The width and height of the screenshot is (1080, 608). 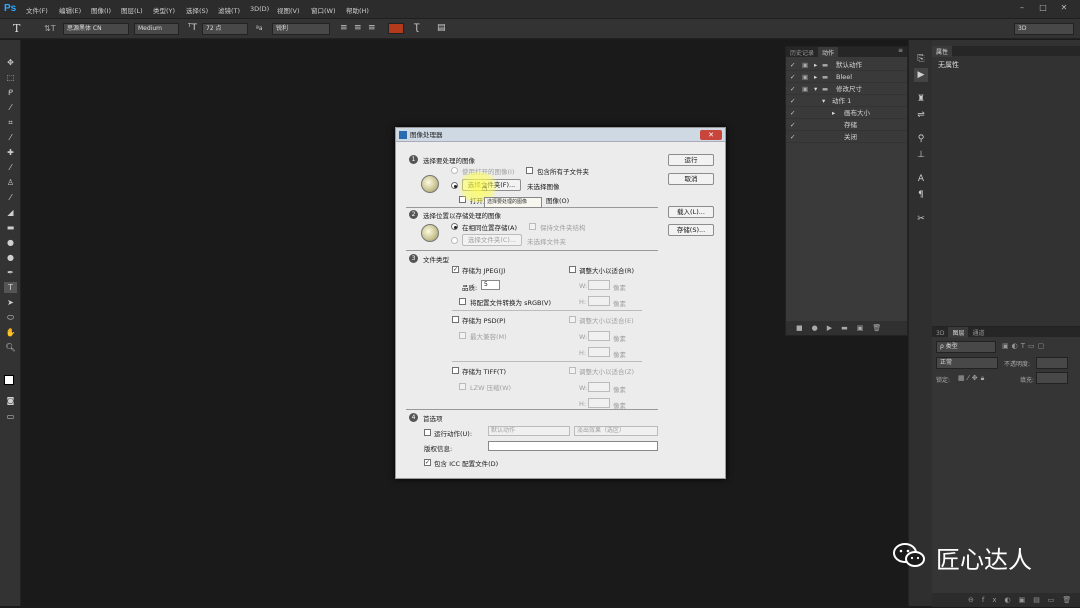 What do you see at coordinates (358, 28) in the screenshot?
I see `align-center-icon: ≡` at bounding box center [358, 28].